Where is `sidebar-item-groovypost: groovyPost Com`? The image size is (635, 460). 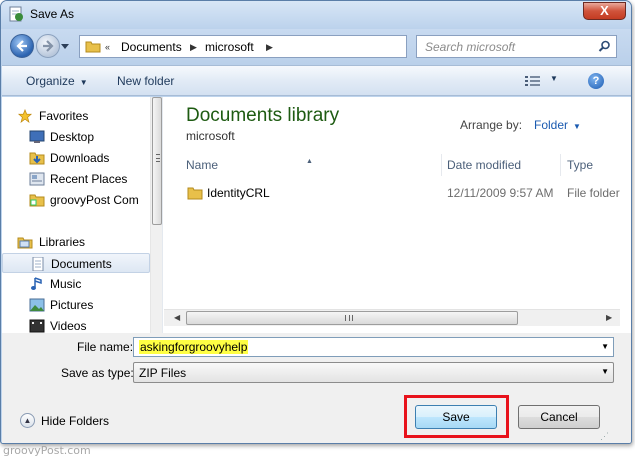 sidebar-item-groovypost: groovyPost Com is located at coordinates (76, 200).